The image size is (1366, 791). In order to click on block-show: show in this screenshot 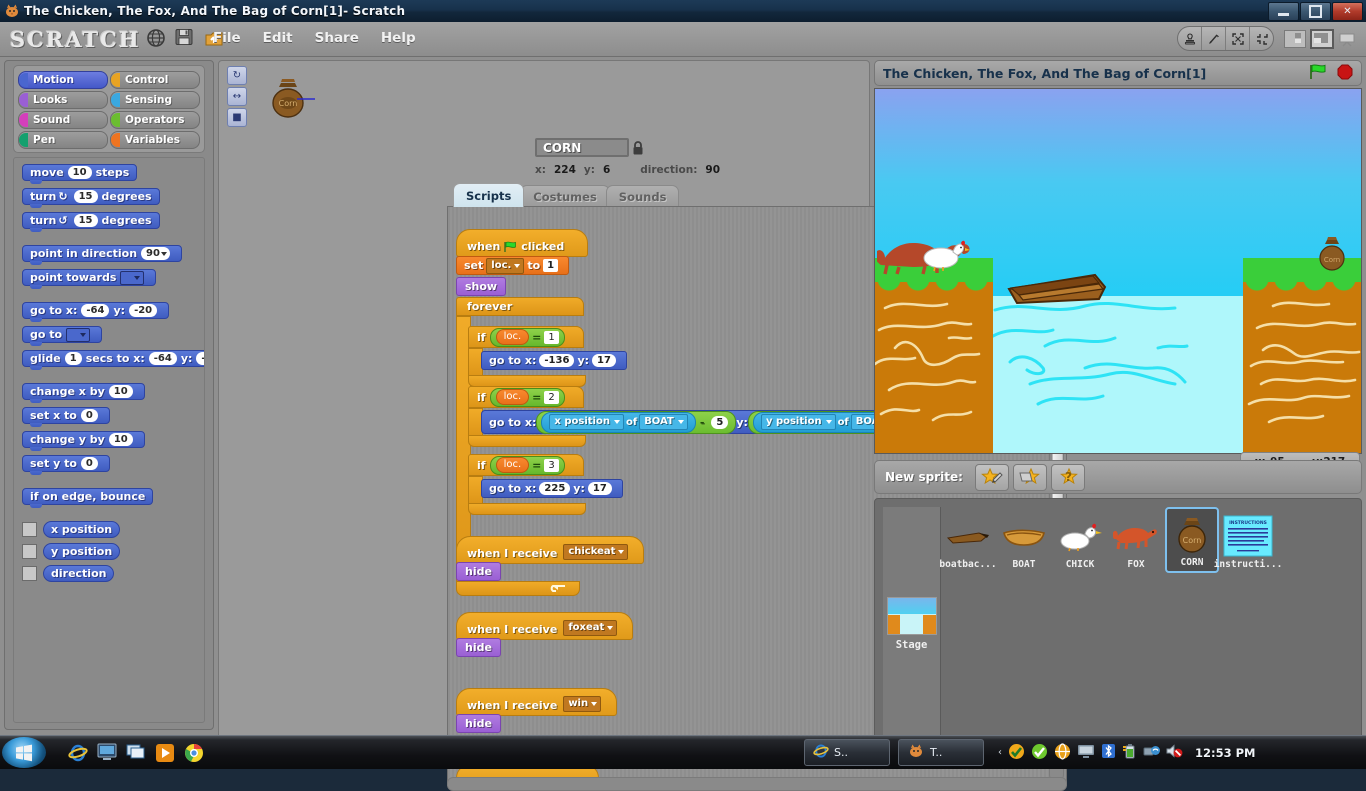, I will do `click(481, 286)`.